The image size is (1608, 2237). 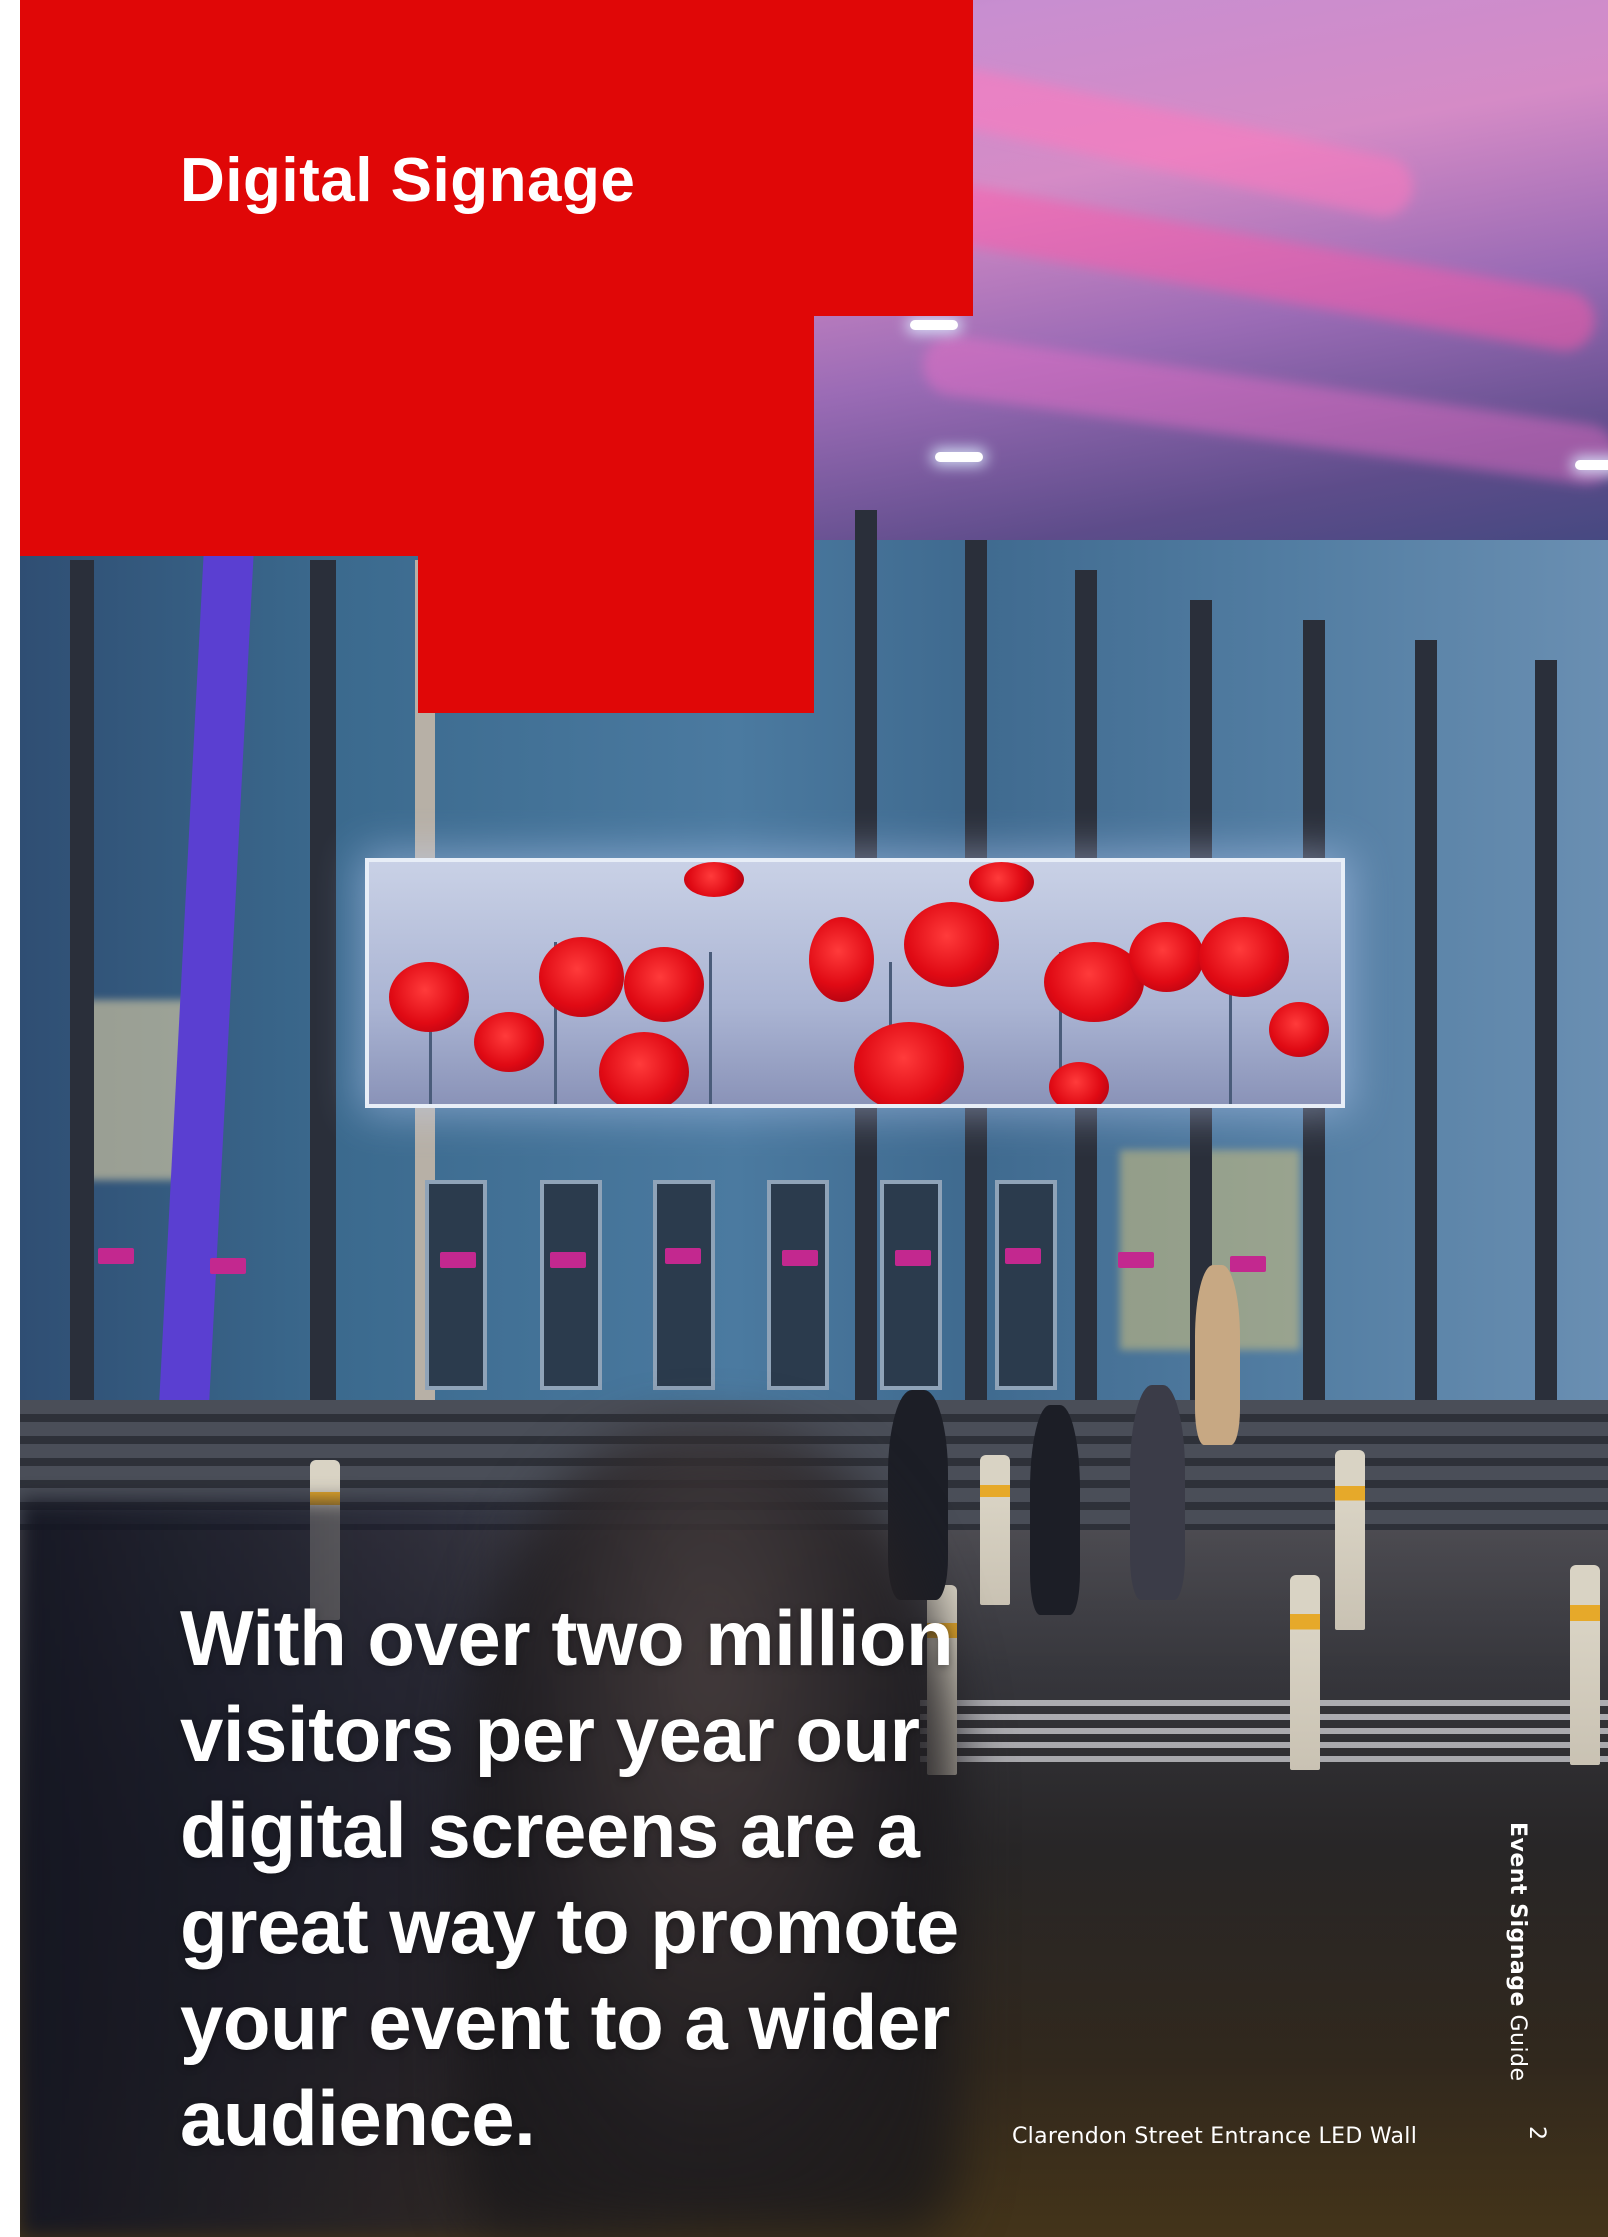 What do you see at coordinates (550, 1734) in the screenshot?
I see `headline-line: visitors per year our` at bounding box center [550, 1734].